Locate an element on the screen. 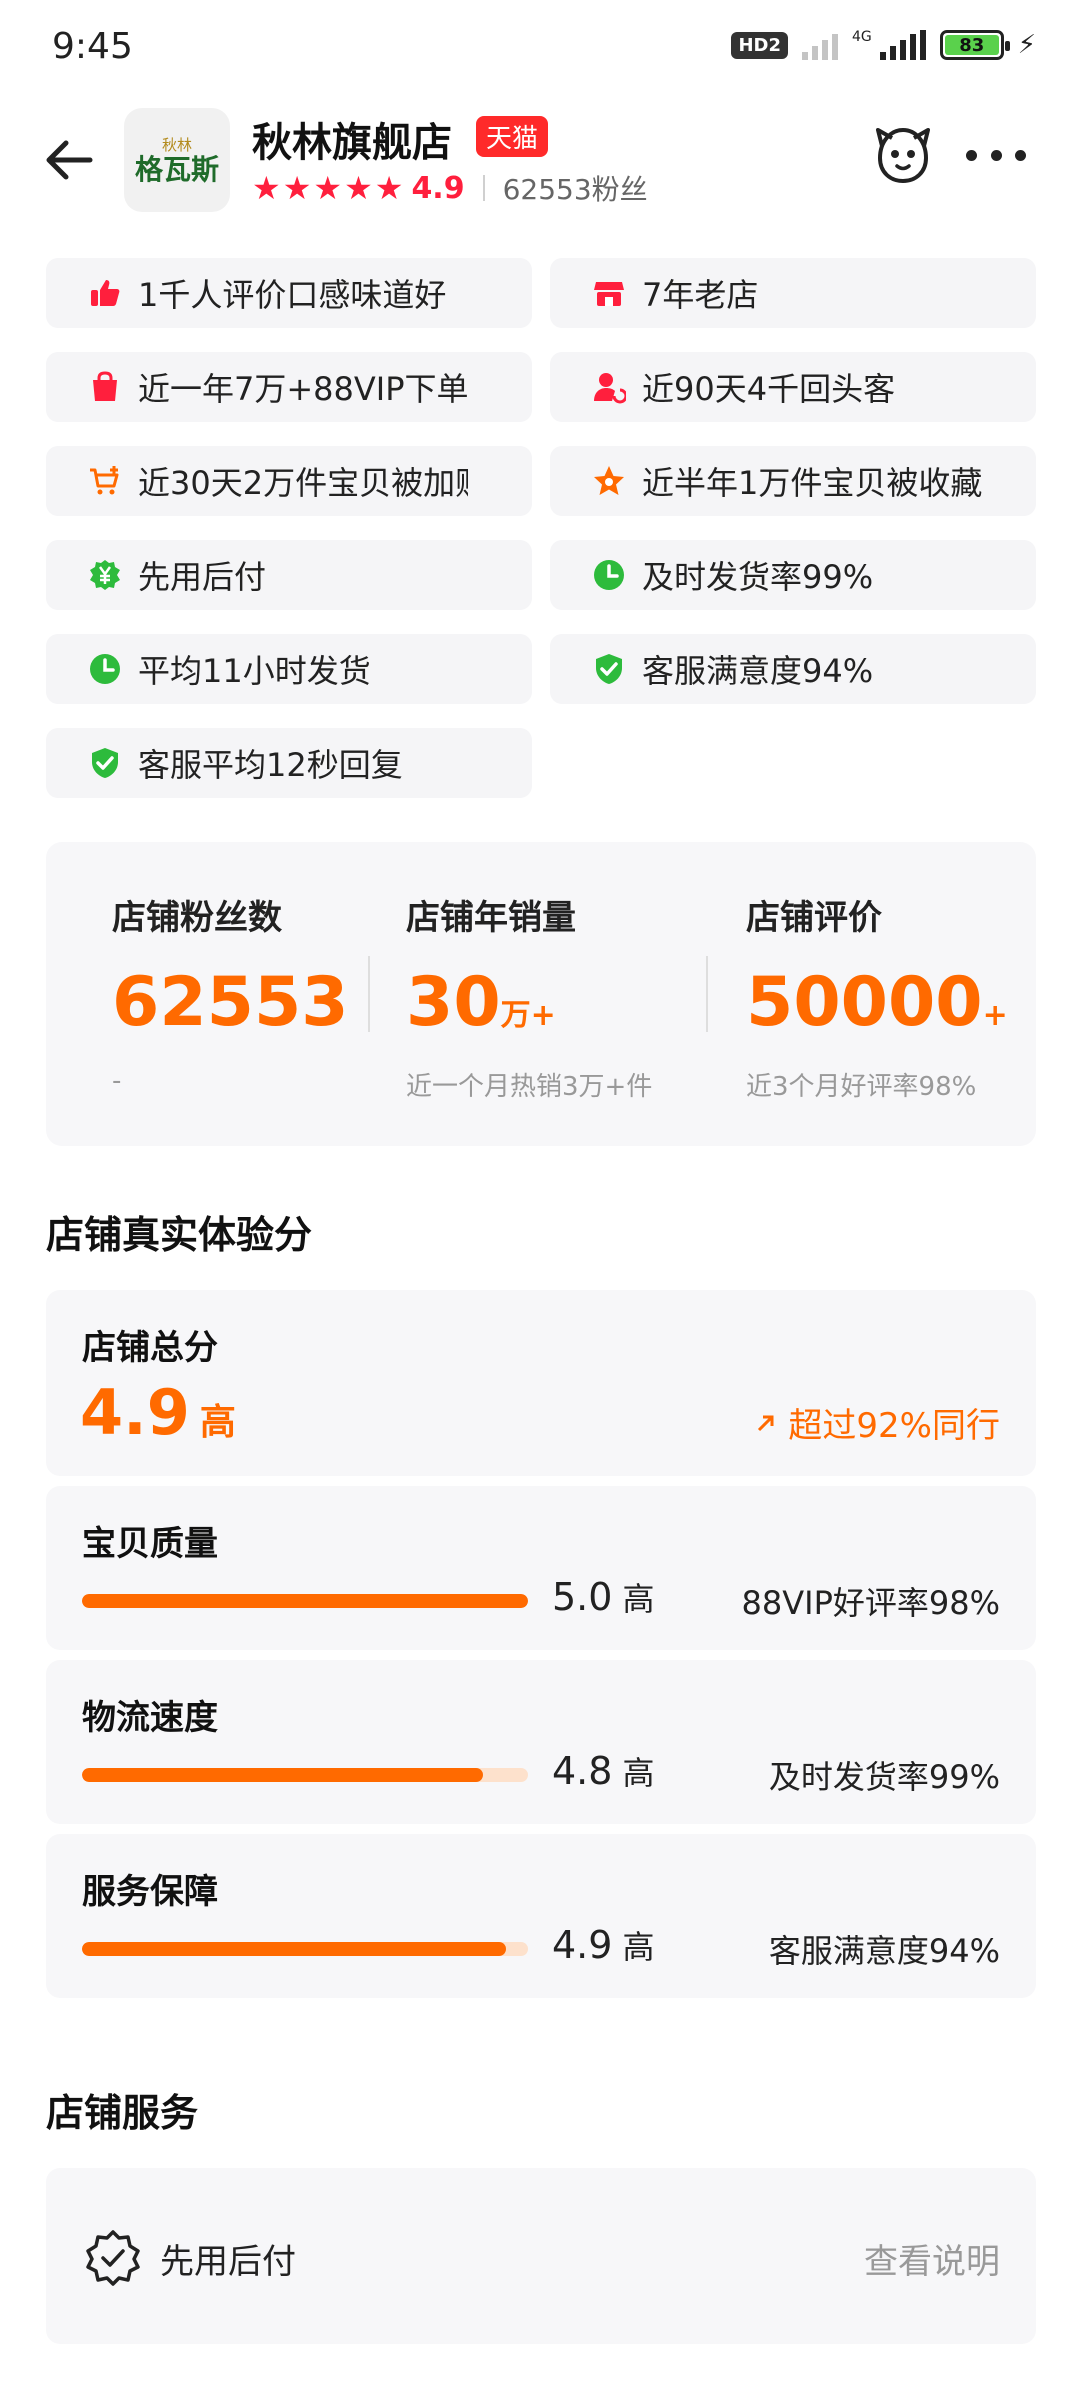  stat-annual-sales: 店铺年销量 30万+ 近一个月热销3万+件 is located at coordinates (529, 996).